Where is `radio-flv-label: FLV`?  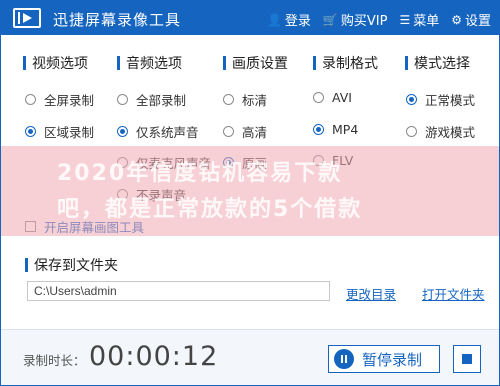
radio-flv-label: FLV is located at coordinates (343, 160).